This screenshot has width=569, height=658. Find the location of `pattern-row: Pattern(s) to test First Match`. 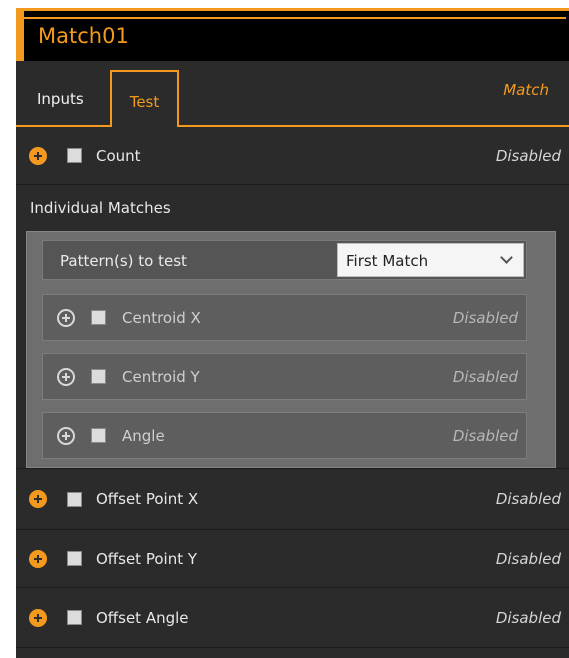

pattern-row: Pattern(s) to test First Match is located at coordinates (284, 260).